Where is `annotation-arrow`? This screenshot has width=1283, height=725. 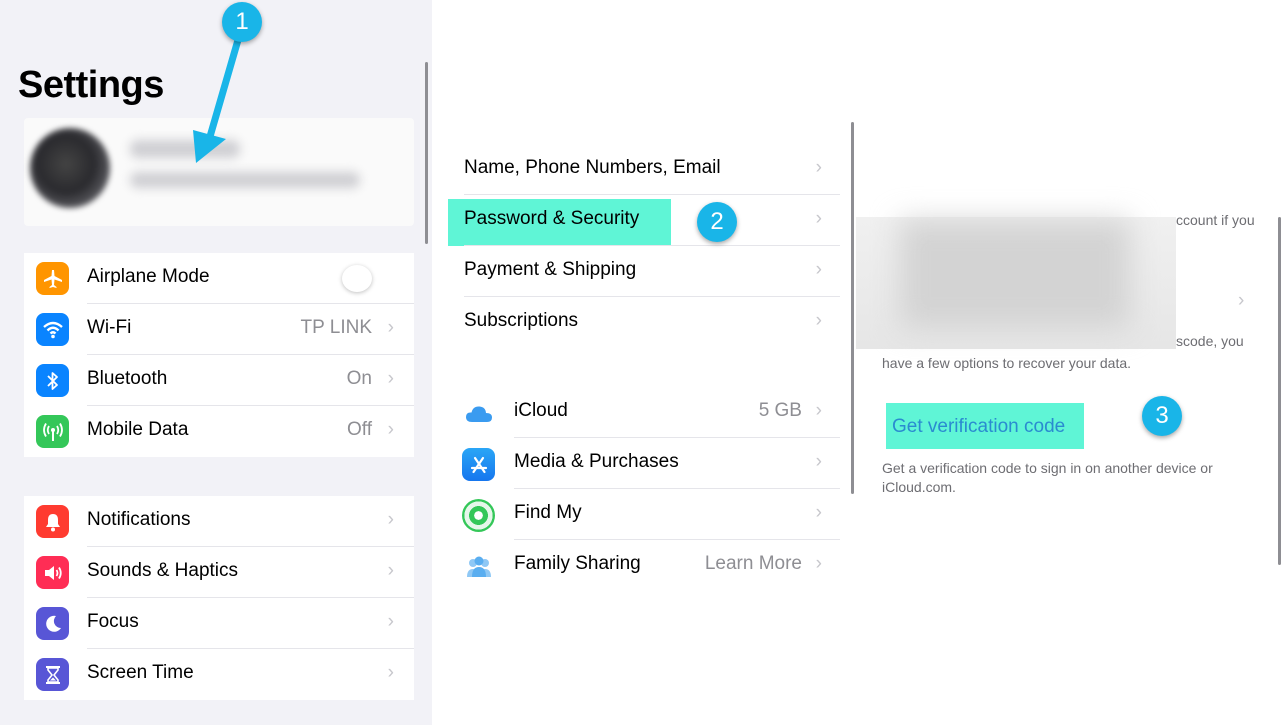
annotation-arrow is located at coordinates (217, 99).